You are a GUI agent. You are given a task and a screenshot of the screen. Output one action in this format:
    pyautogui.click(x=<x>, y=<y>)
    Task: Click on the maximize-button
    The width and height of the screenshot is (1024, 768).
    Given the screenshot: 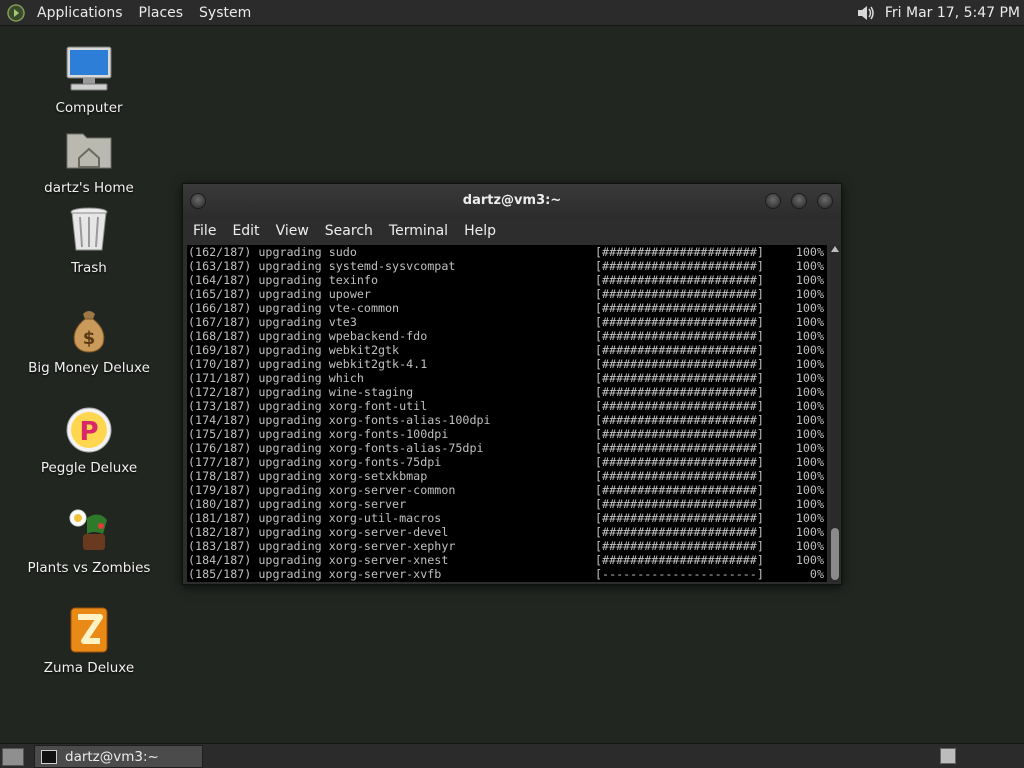 What is the action you would take?
    pyautogui.click(x=799, y=201)
    